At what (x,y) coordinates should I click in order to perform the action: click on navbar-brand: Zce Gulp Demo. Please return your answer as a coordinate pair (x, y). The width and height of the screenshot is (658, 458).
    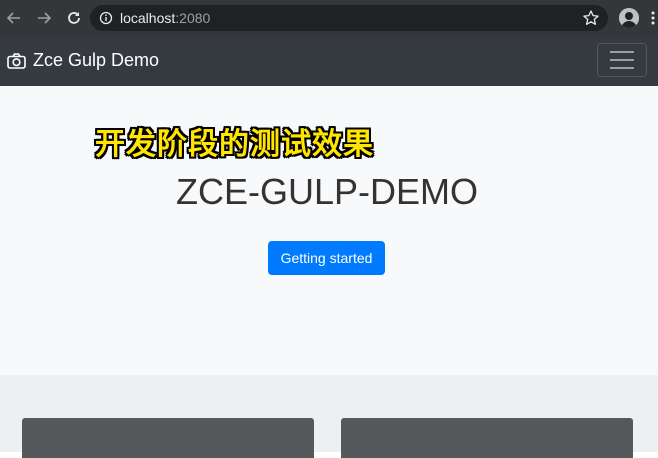
    Looking at the image, I should click on (83, 60).